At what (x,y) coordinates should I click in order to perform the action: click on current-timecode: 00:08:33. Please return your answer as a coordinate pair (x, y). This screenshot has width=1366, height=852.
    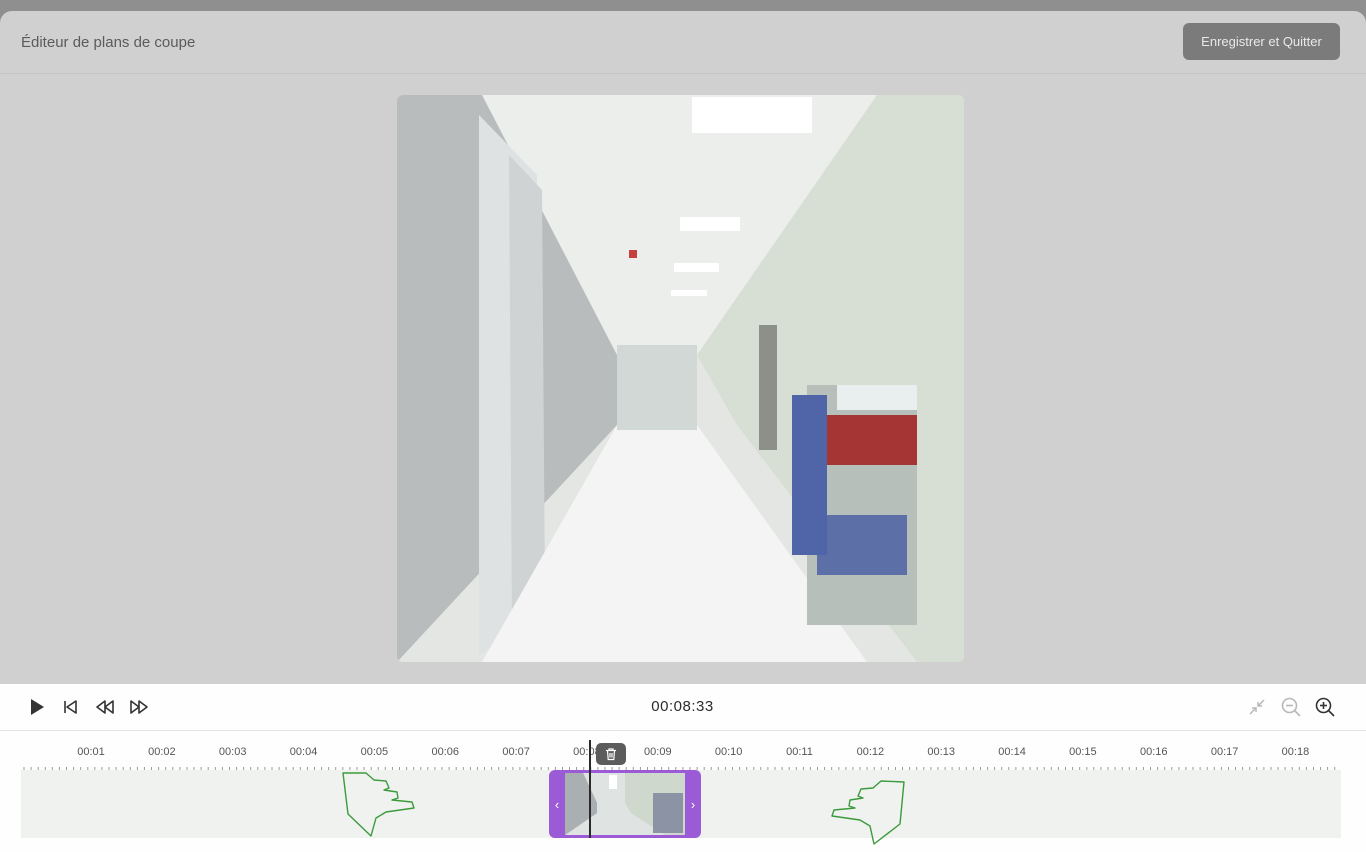
    Looking at the image, I should click on (682, 706).